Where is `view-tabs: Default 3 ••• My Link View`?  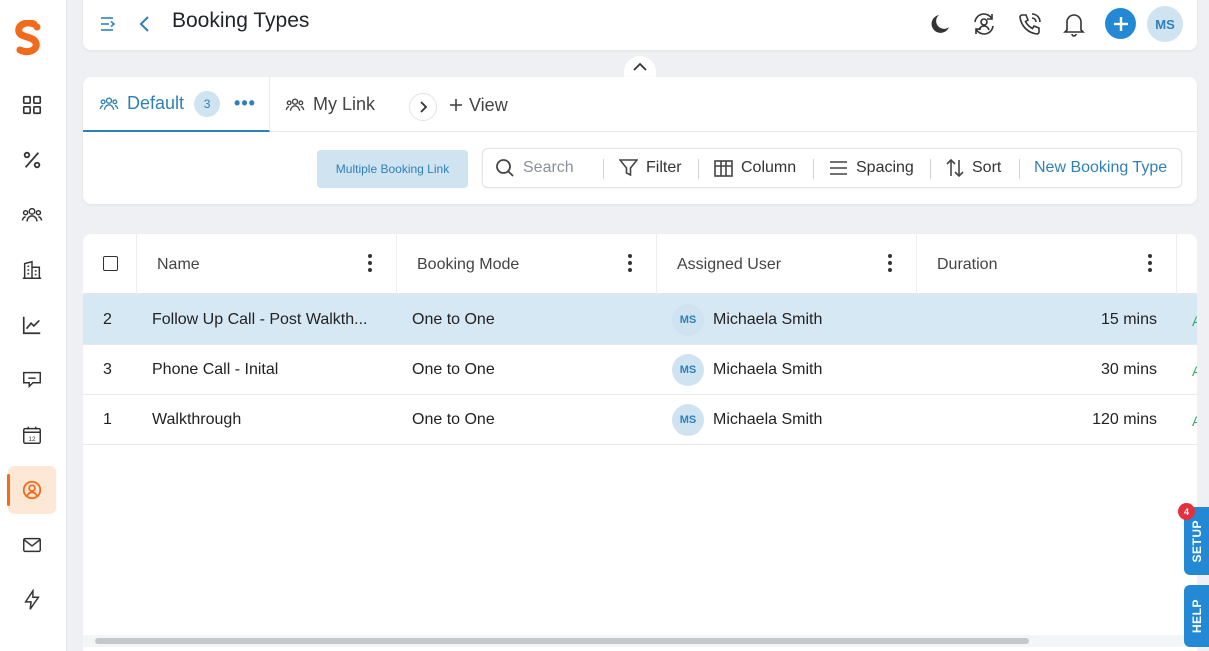 view-tabs: Default 3 ••• My Link View is located at coordinates (640, 104).